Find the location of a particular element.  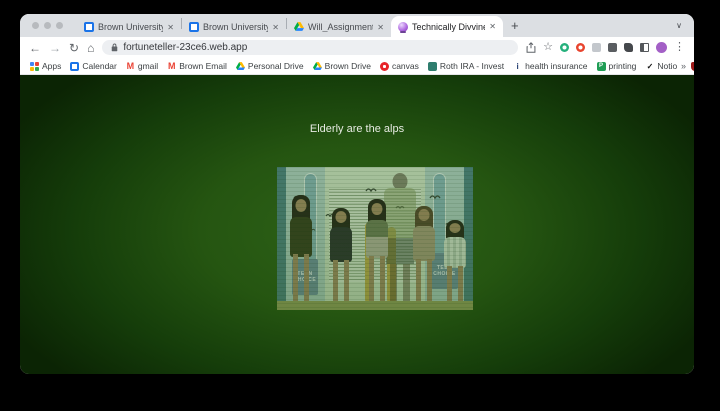

bookmark-personal-drive: Personal Drive is located at coordinates (269, 66).